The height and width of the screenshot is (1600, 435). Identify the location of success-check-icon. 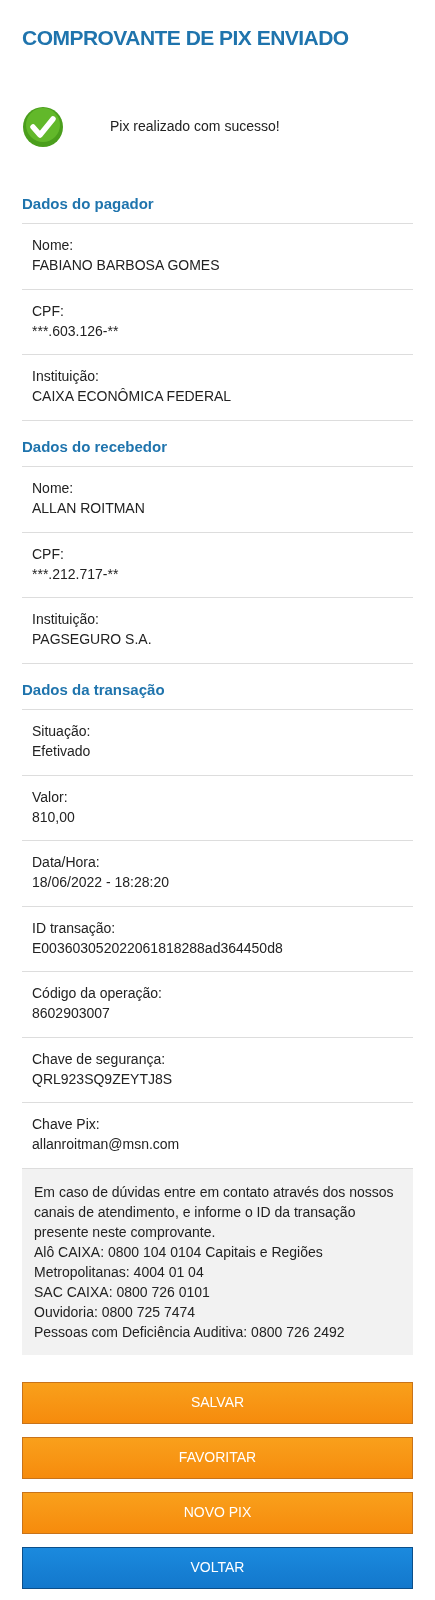
(43, 126).